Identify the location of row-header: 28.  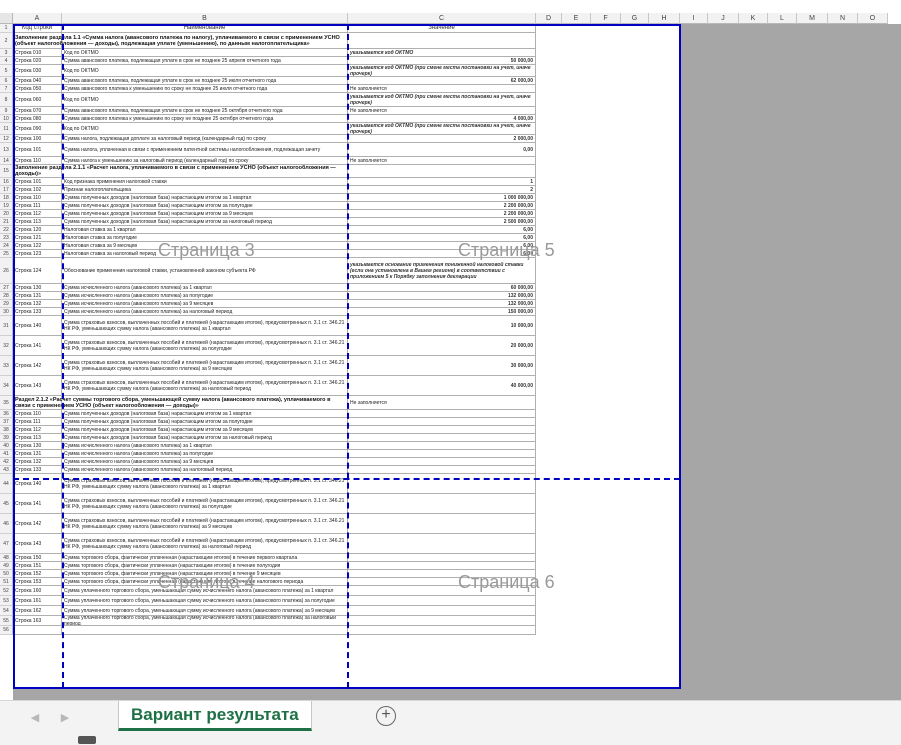
(6, 296).